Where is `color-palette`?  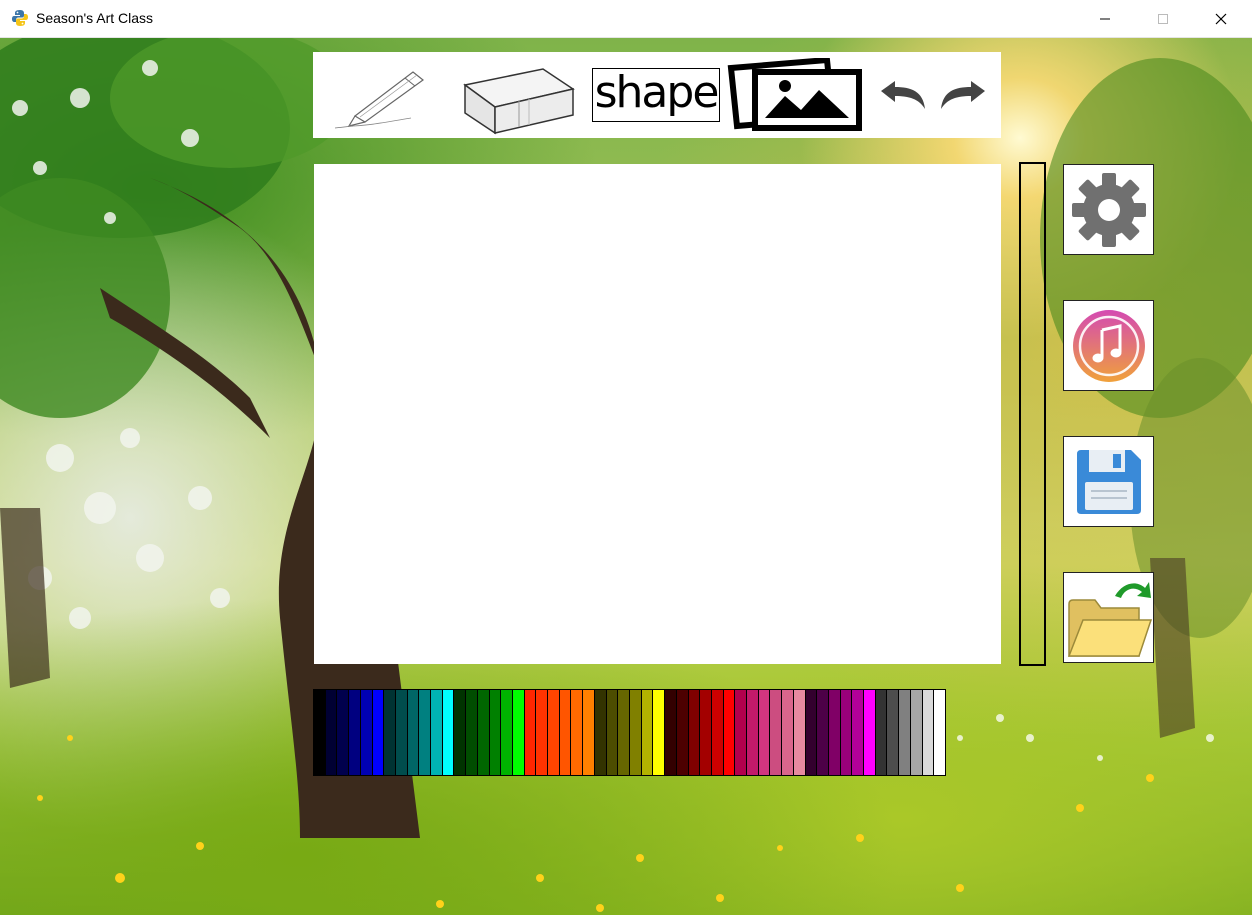 color-palette is located at coordinates (629, 732).